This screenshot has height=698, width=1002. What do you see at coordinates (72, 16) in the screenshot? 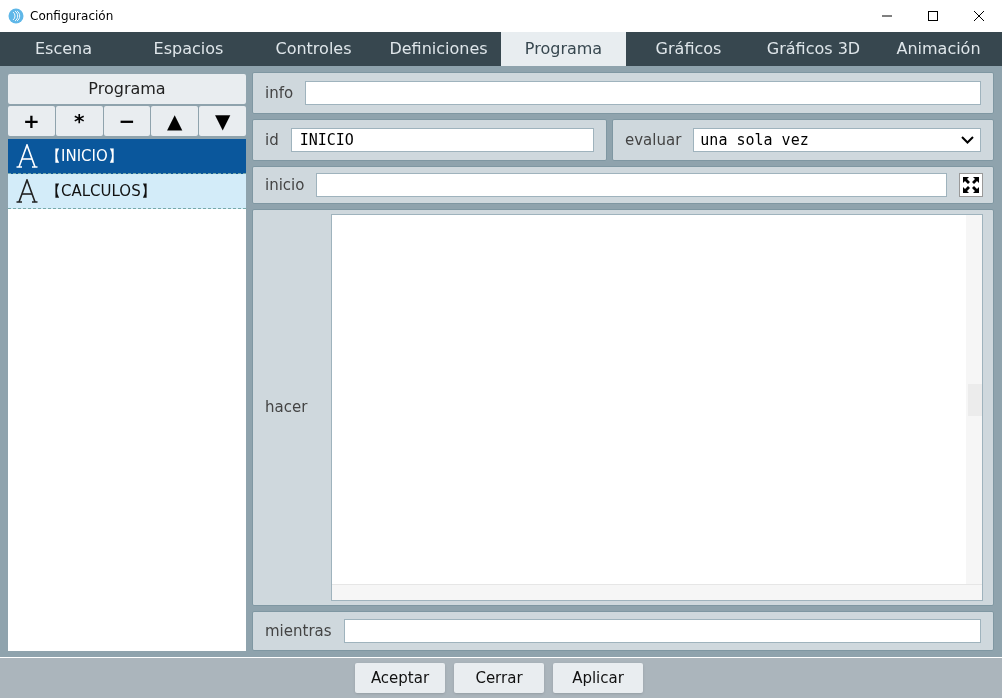
I see `window-title: Configuración` at bounding box center [72, 16].